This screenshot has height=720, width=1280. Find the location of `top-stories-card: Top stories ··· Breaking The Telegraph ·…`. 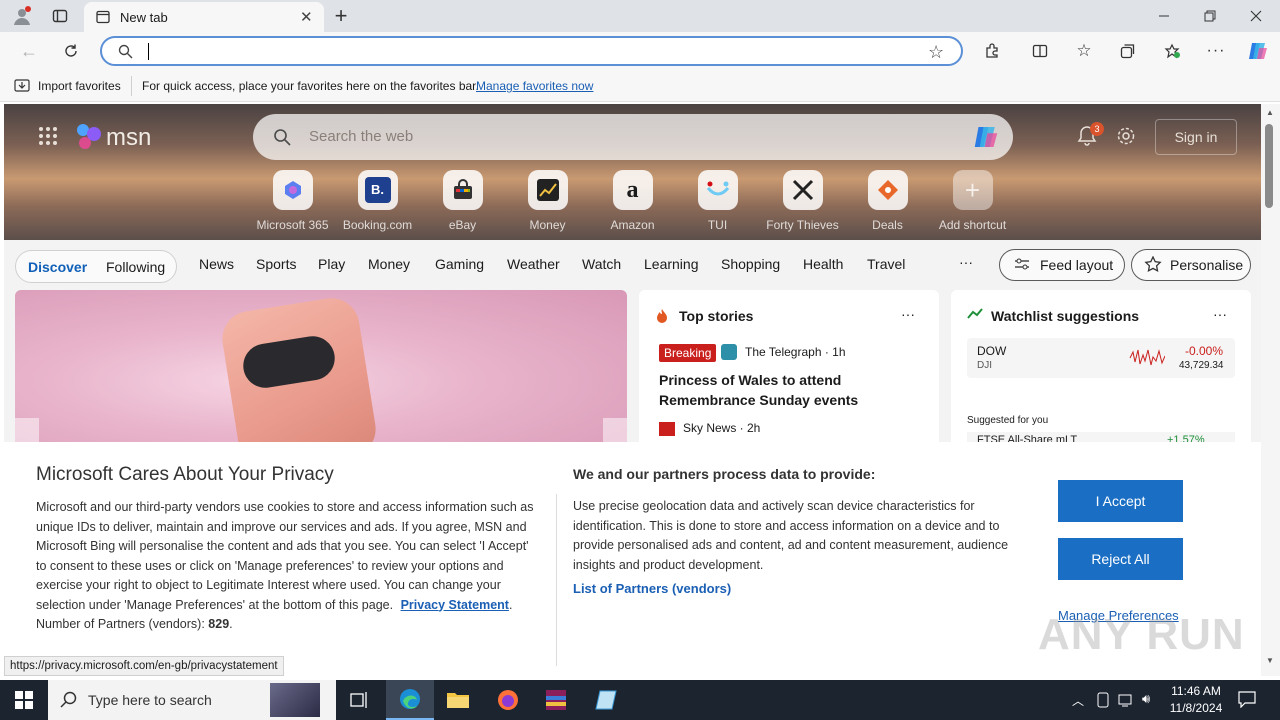

top-stories-card: Top stories ··· Breaking The Telegraph ·… is located at coordinates (789, 366).